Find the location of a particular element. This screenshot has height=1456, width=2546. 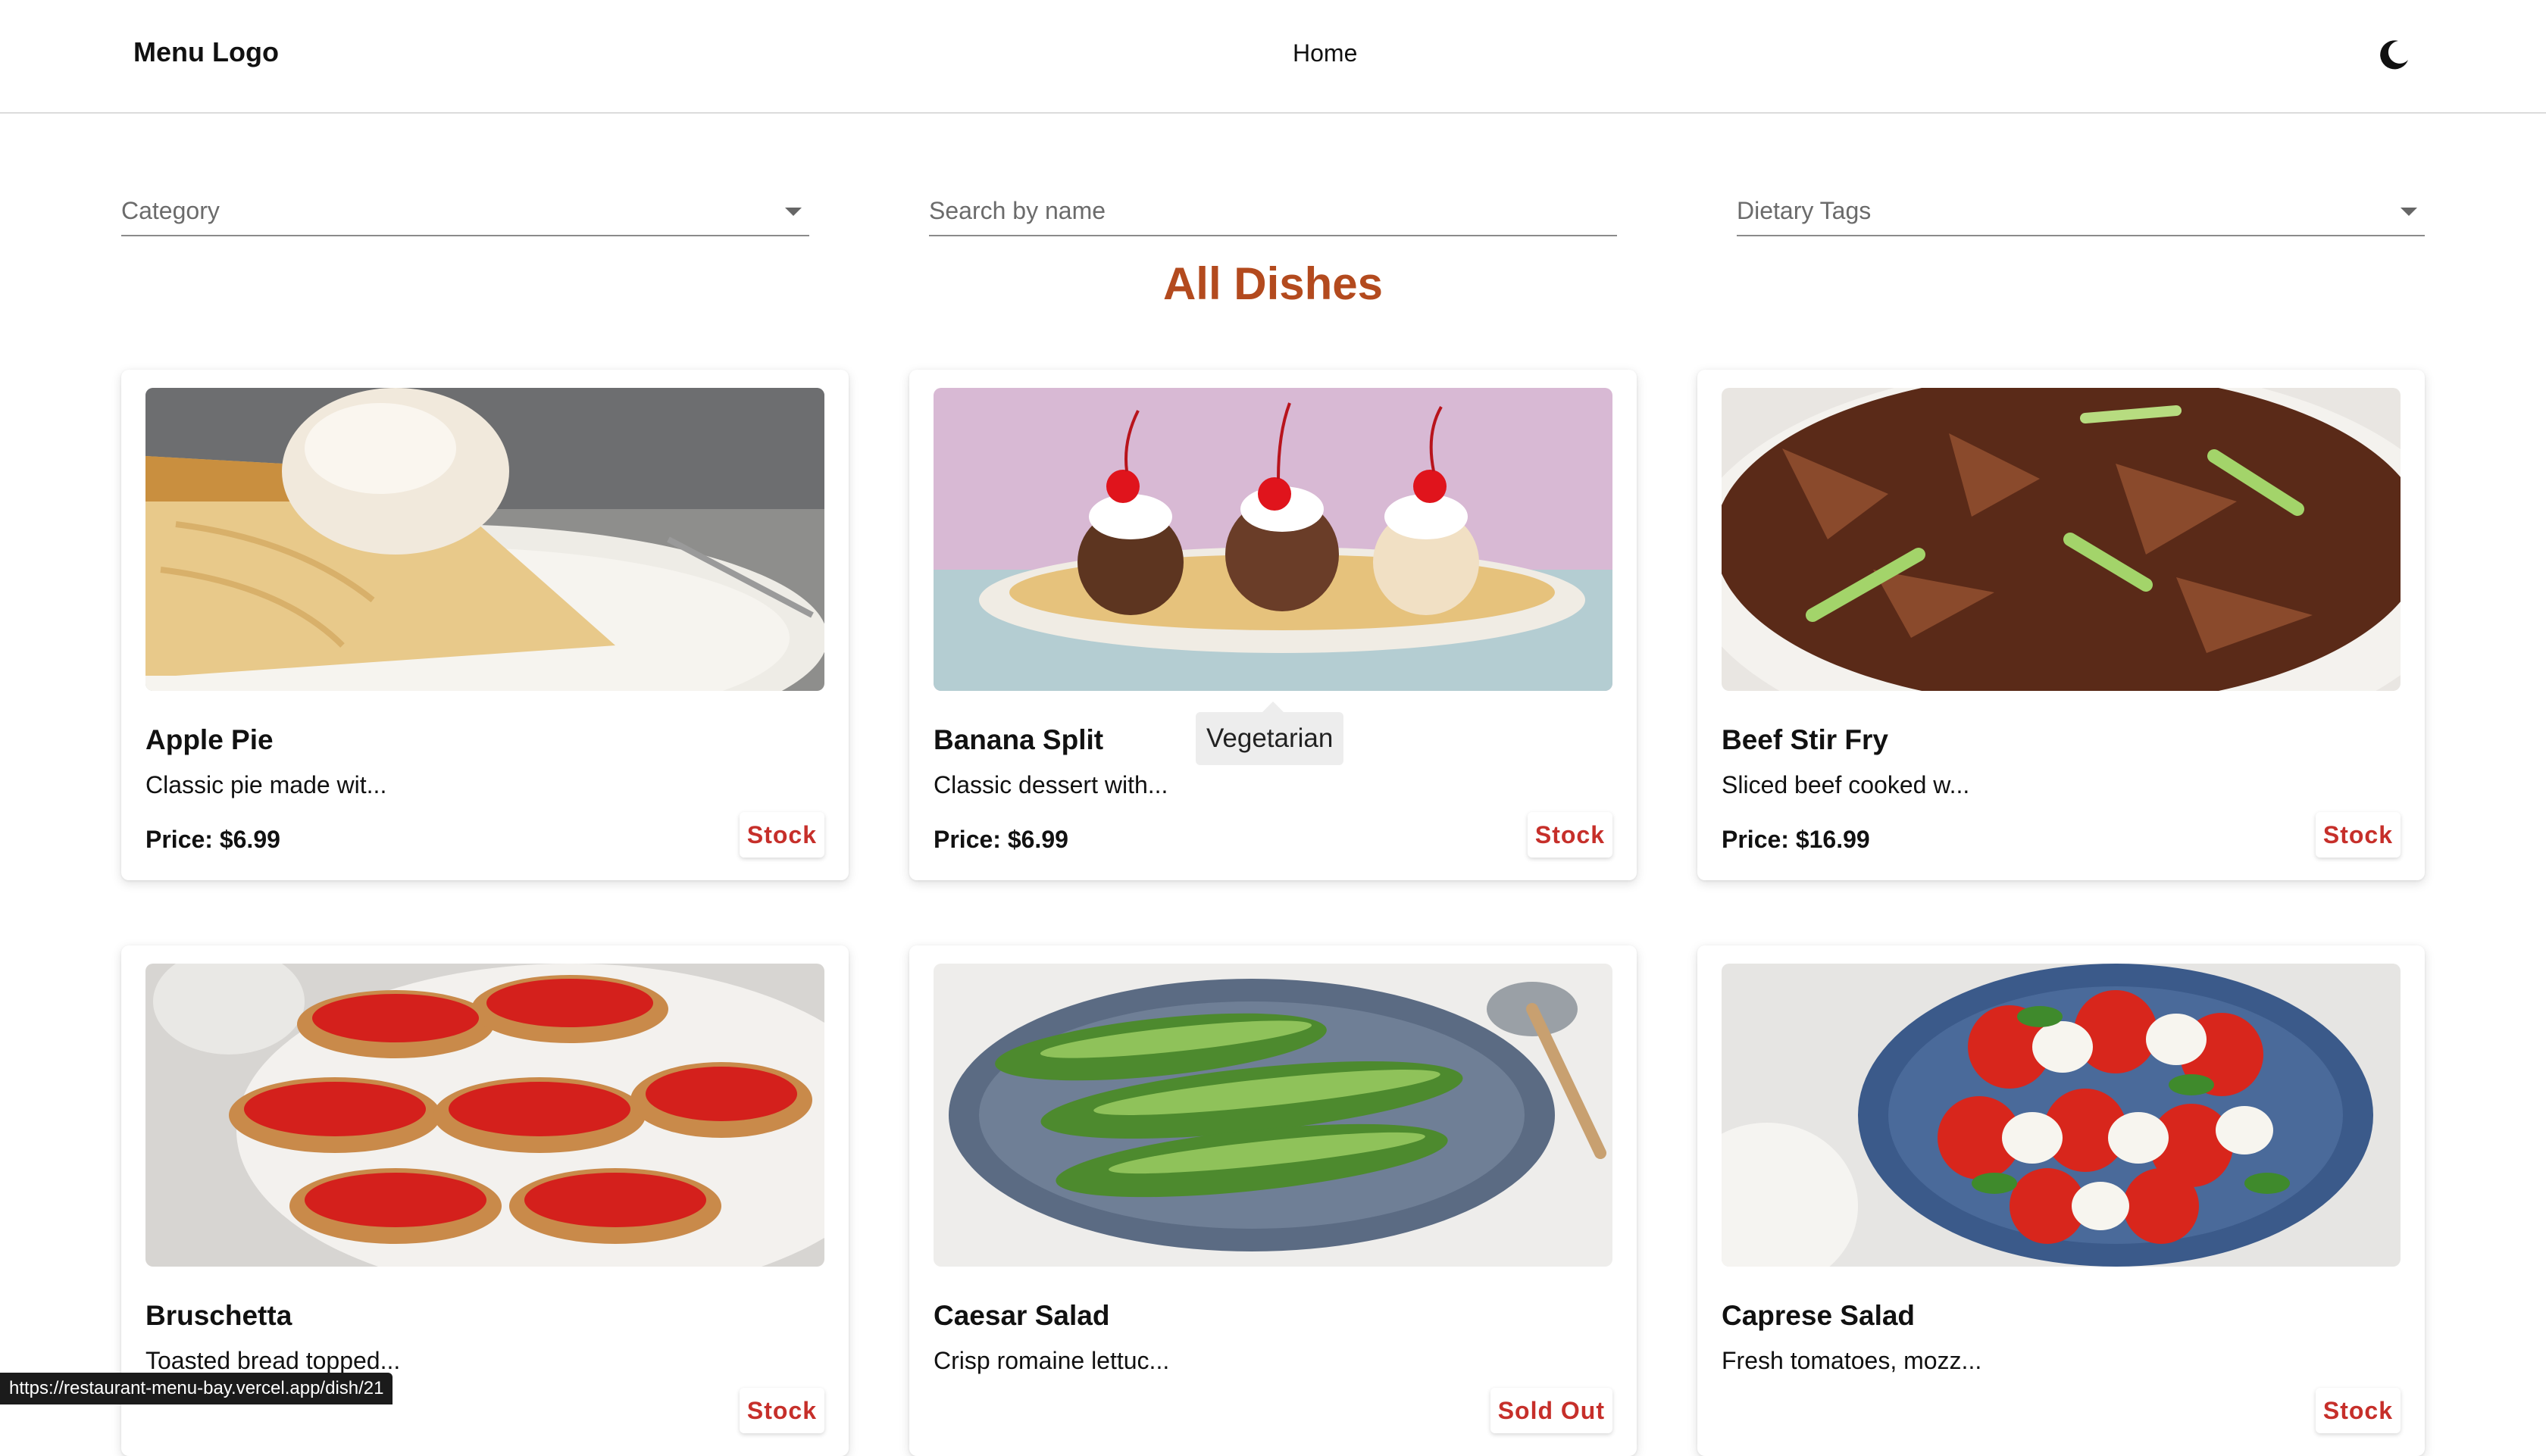

dish-image-beef-stir-fry is located at coordinates (2061, 539).